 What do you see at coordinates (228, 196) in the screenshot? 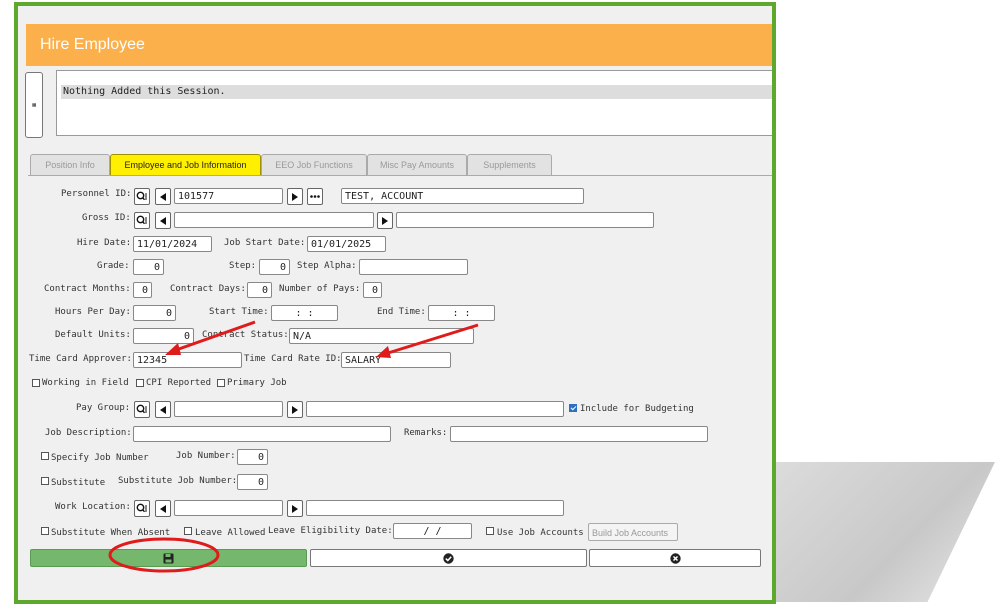
I see `personnel-id-input: 101577` at bounding box center [228, 196].